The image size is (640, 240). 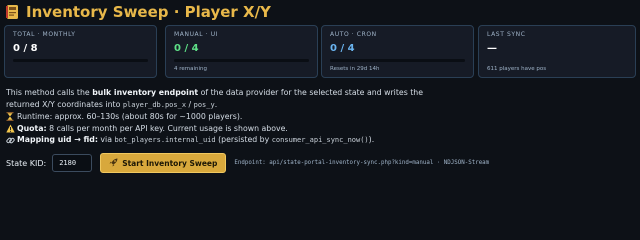 What do you see at coordinates (371, 139) in the screenshot?
I see `mapping-text-3: ).` at bounding box center [371, 139].